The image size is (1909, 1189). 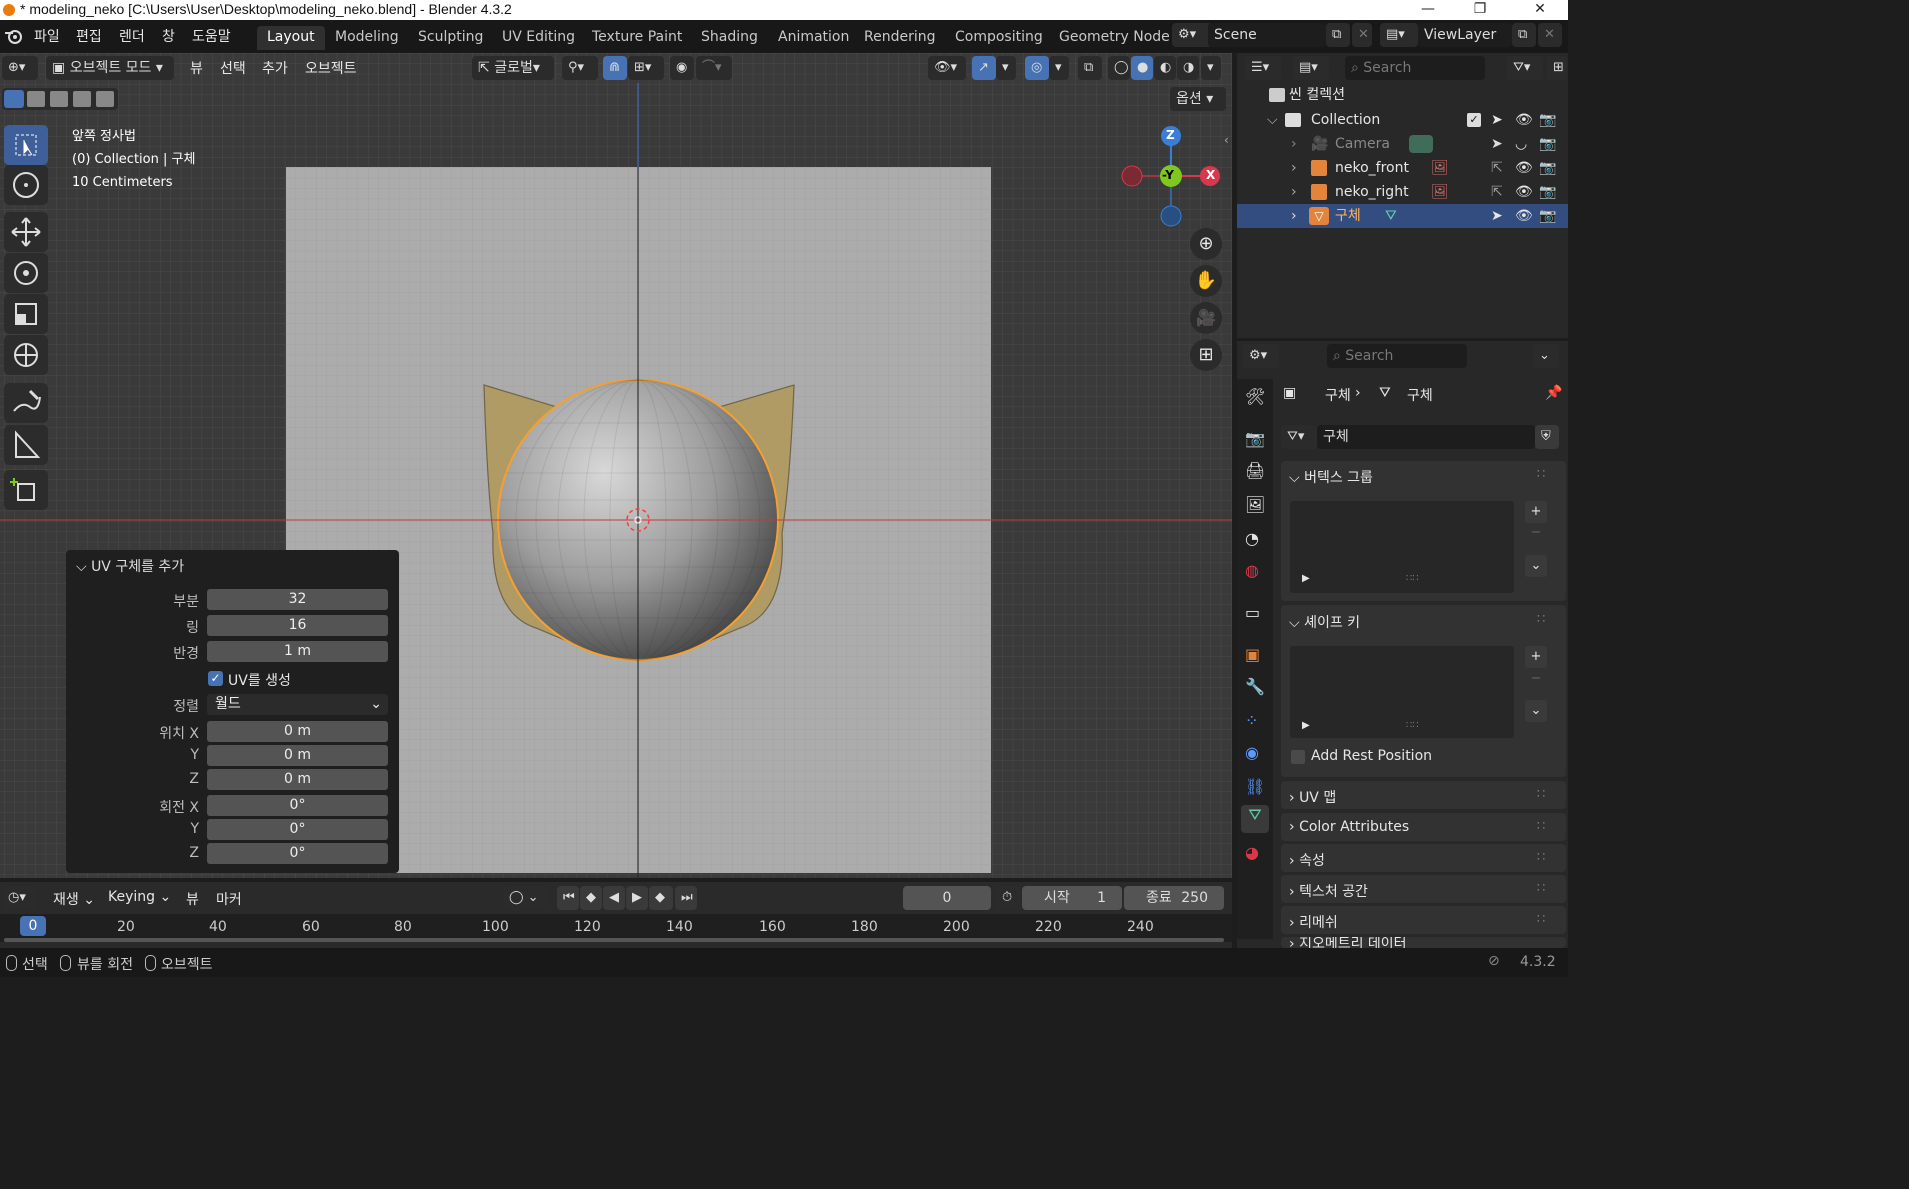 I want to click on render-tab-icon: 📷, so click(x=1255, y=438).